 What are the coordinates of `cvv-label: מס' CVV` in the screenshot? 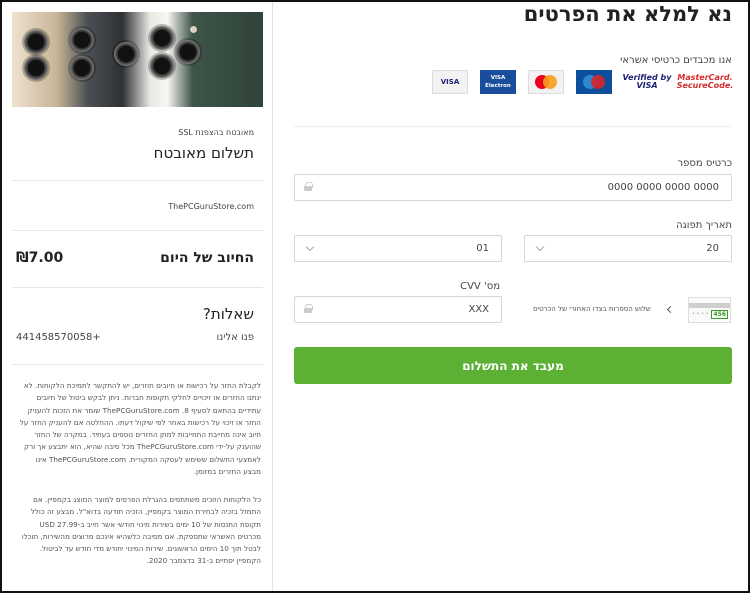 It's located at (480, 286).